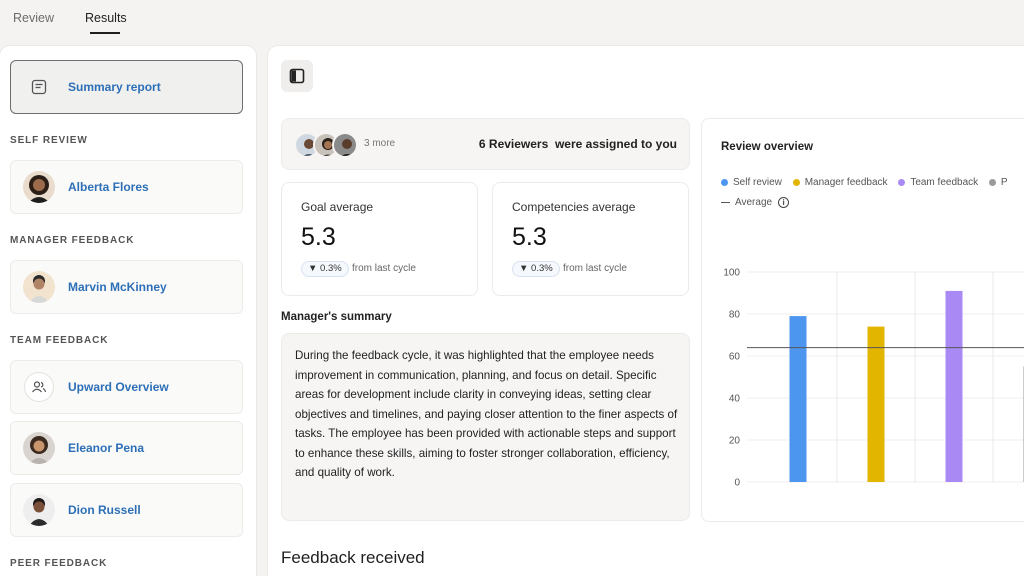 The image size is (1024, 576). What do you see at coordinates (72, 240) in the screenshot?
I see `section-manager-feedback: MANAGER FEEDBACK` at bounding box center [72, 240].